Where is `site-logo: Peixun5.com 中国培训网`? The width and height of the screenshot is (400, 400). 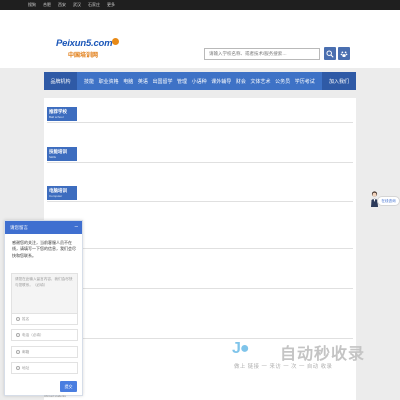 site-logo: Peixun5.com 中国培训网 is located at coordinates (87, 52).